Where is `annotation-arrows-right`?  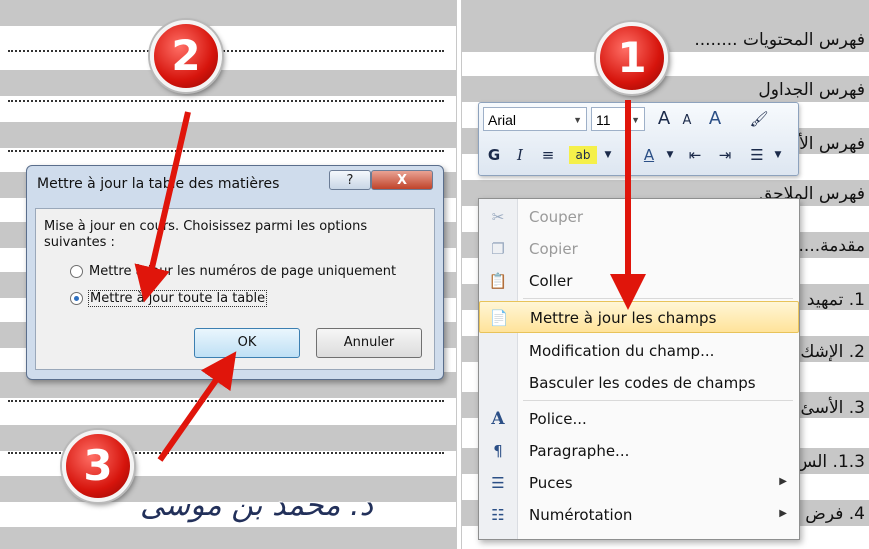 annotation-arrows-right is located at coordinates (628, 205).